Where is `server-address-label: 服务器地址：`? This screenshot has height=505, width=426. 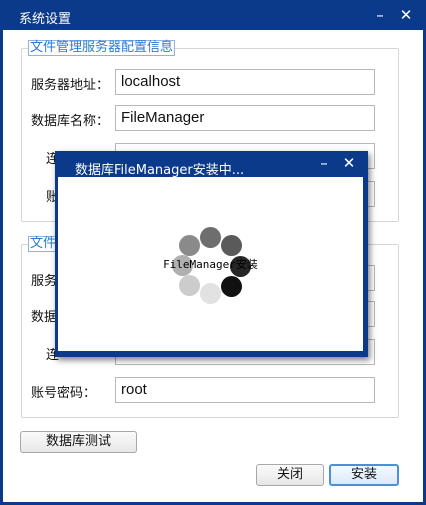
server-address-label: 服务器地址： is located at coordinates (70, 85).